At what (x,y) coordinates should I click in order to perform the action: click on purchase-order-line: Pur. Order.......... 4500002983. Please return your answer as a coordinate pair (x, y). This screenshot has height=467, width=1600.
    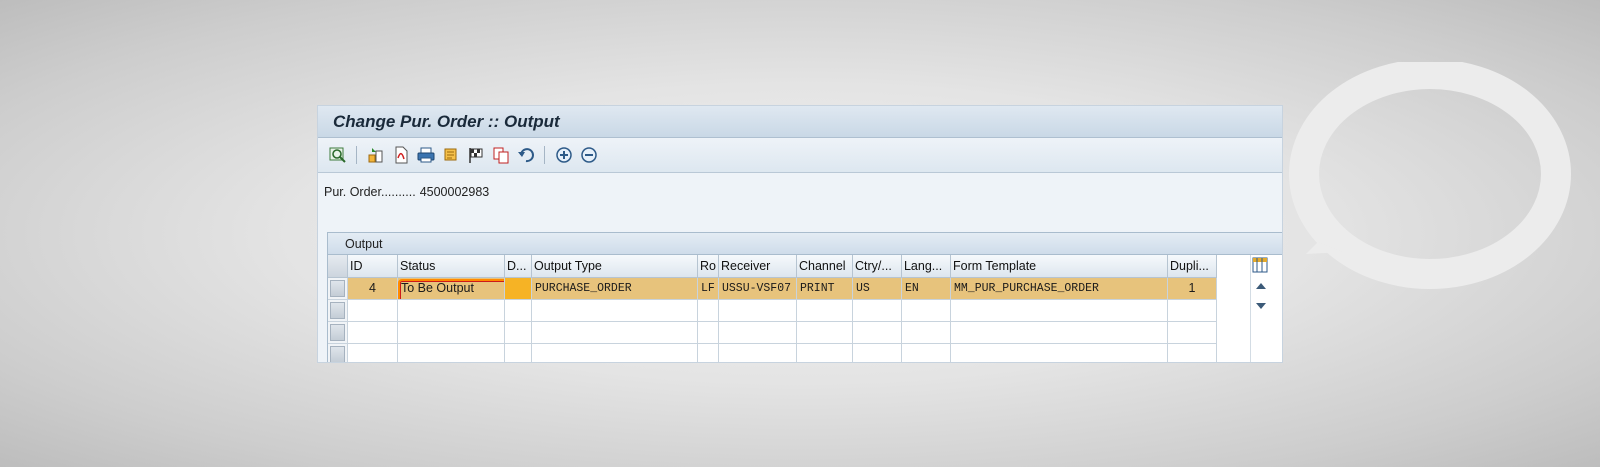
    Looking at the image, I should click on (406, 192).